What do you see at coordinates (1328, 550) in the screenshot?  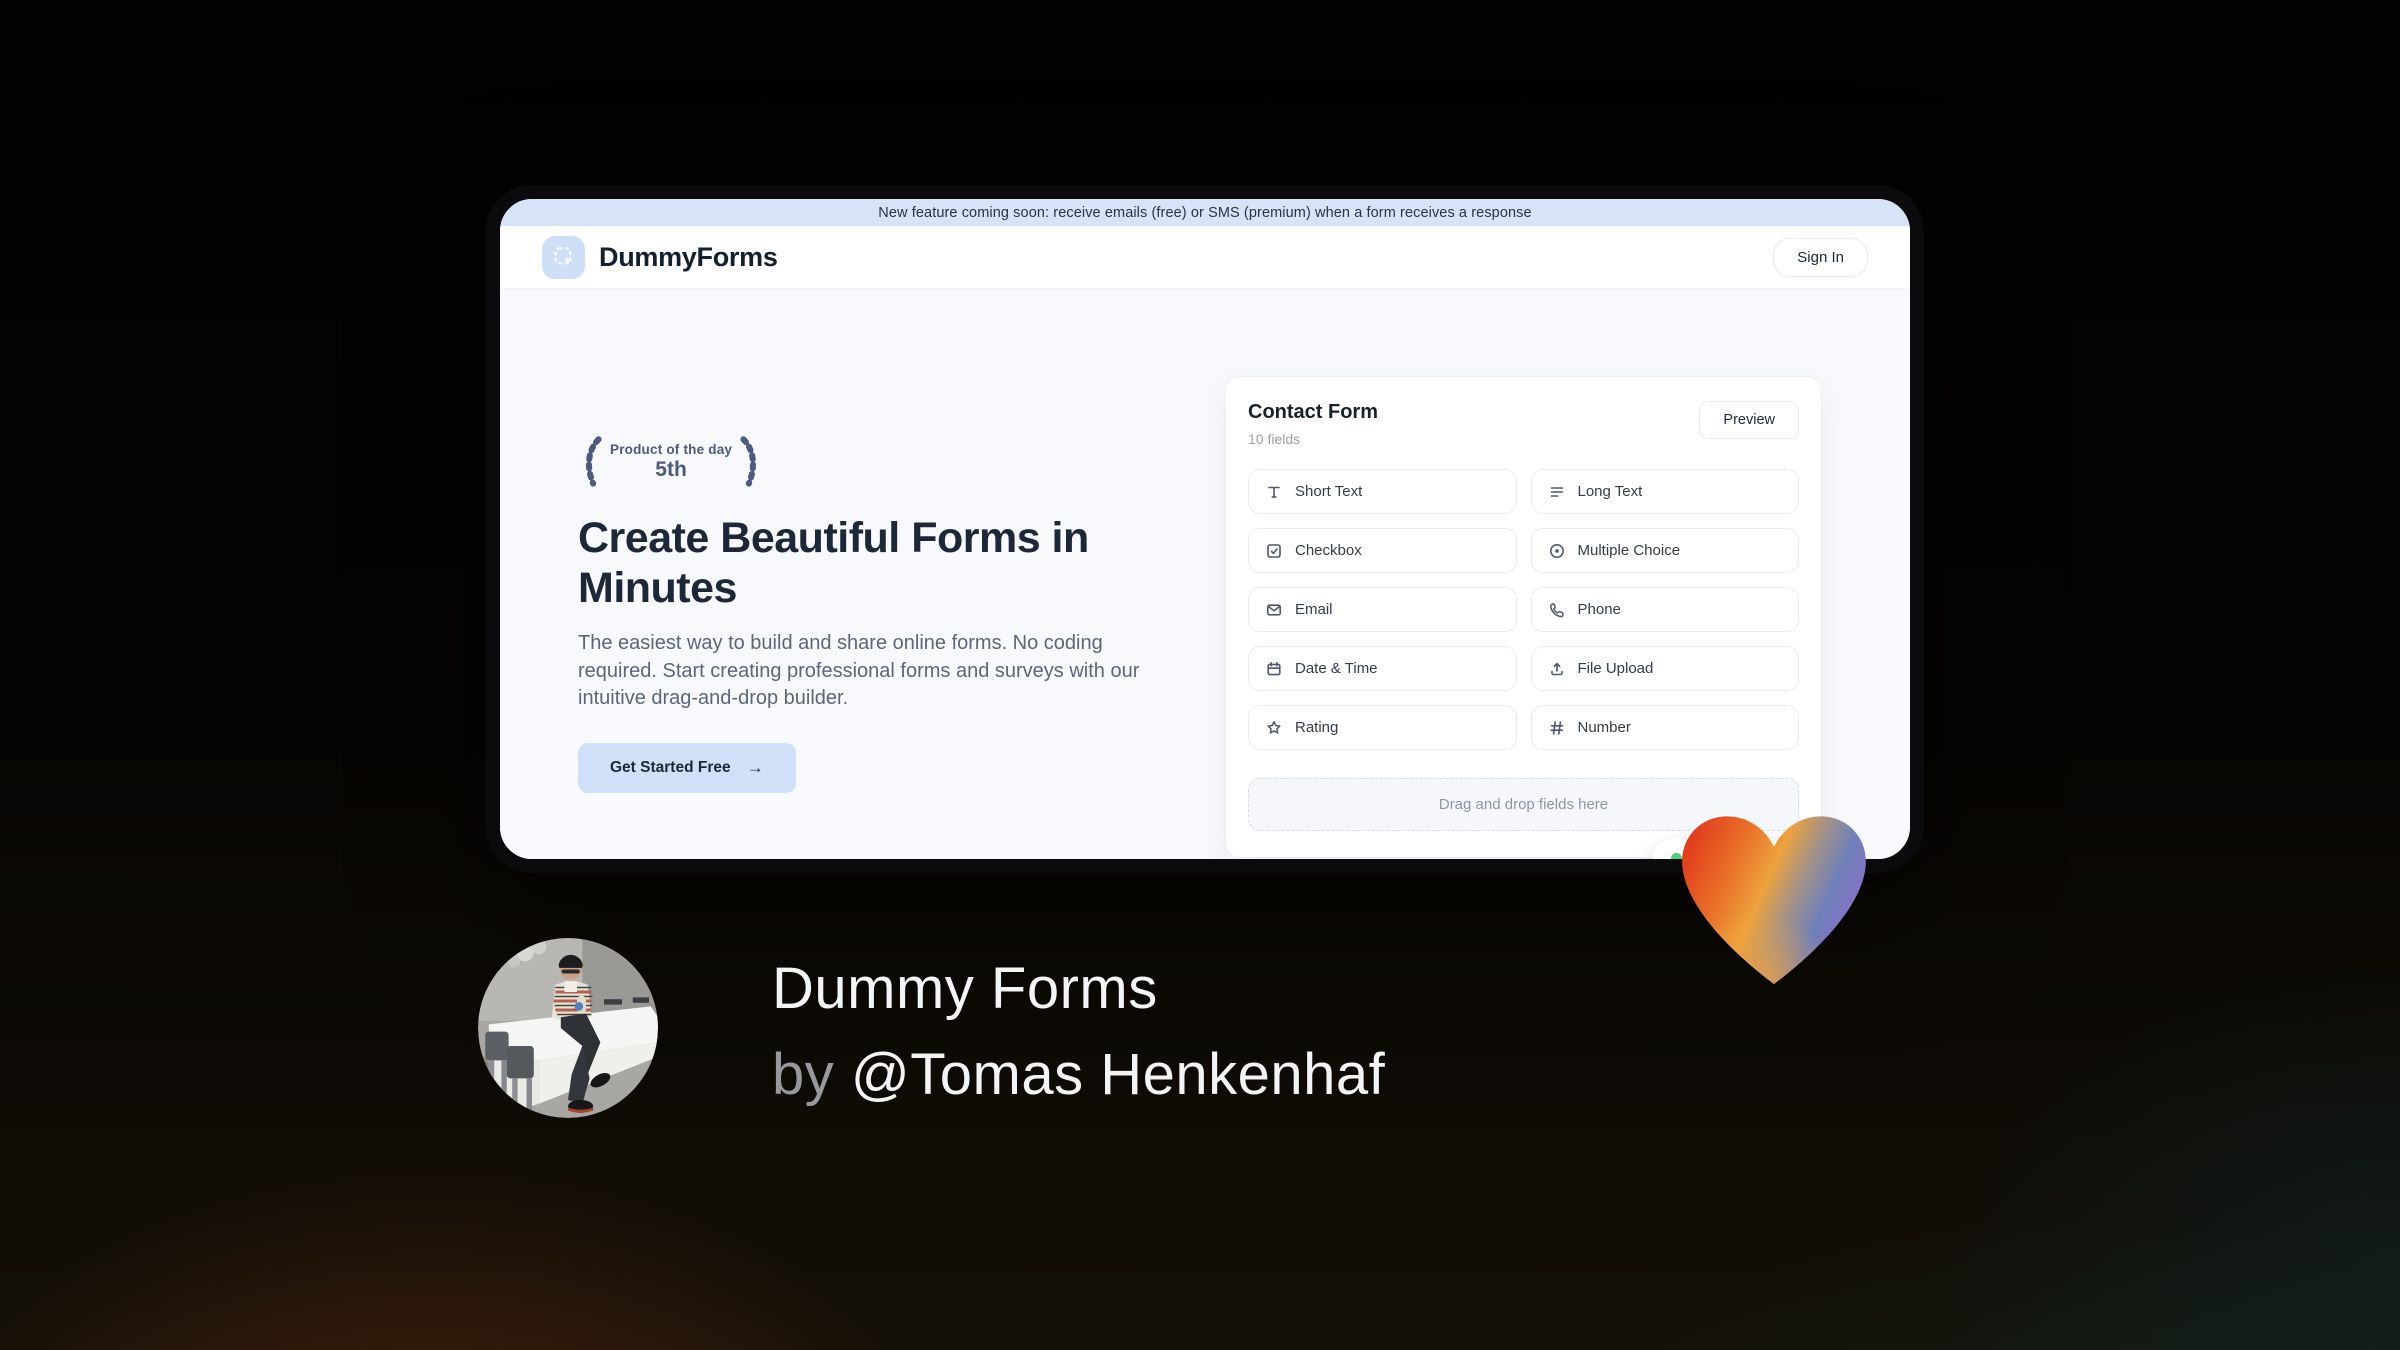 I see `field-type-label: Checkbox` at bounding box center [1328, 550].